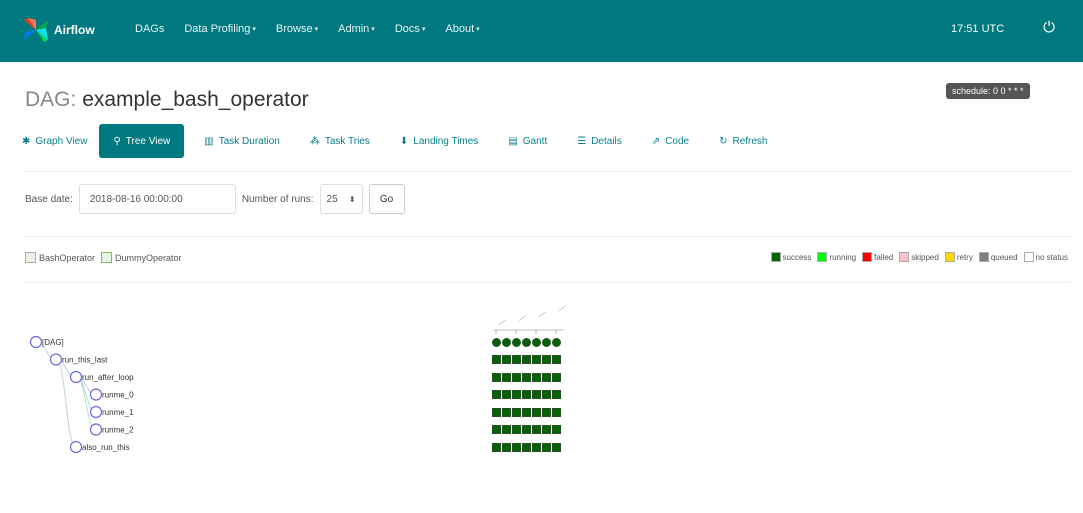 This screenshot has height=513, width=1083. I want to click on go-button: Go, so click(386, 199).